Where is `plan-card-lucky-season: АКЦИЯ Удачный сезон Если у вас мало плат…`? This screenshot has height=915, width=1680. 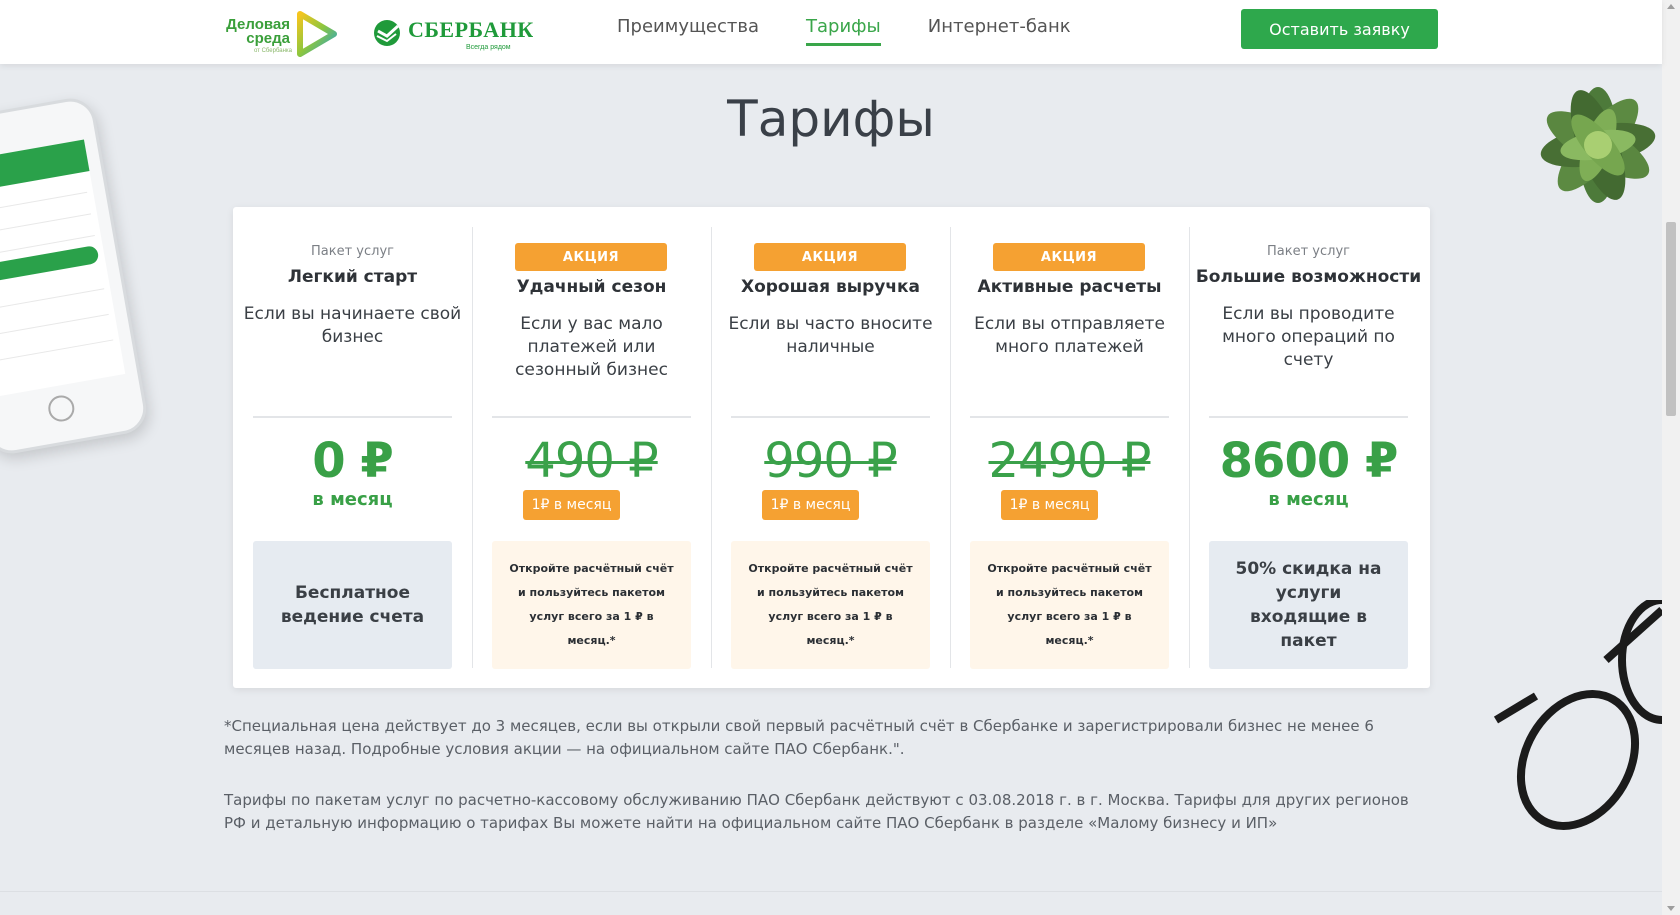
plan-card-lucky-season: АКЦИЯ Удачный сезон Если у вас мало плат… is located at coordinates (591, 448).